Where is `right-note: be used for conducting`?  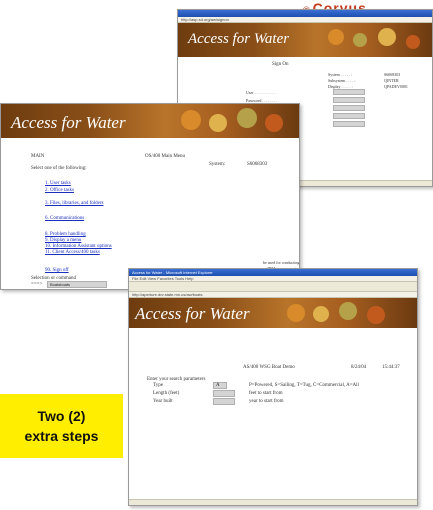
right-note: be used for conducting is located at coordinates (281, 262).